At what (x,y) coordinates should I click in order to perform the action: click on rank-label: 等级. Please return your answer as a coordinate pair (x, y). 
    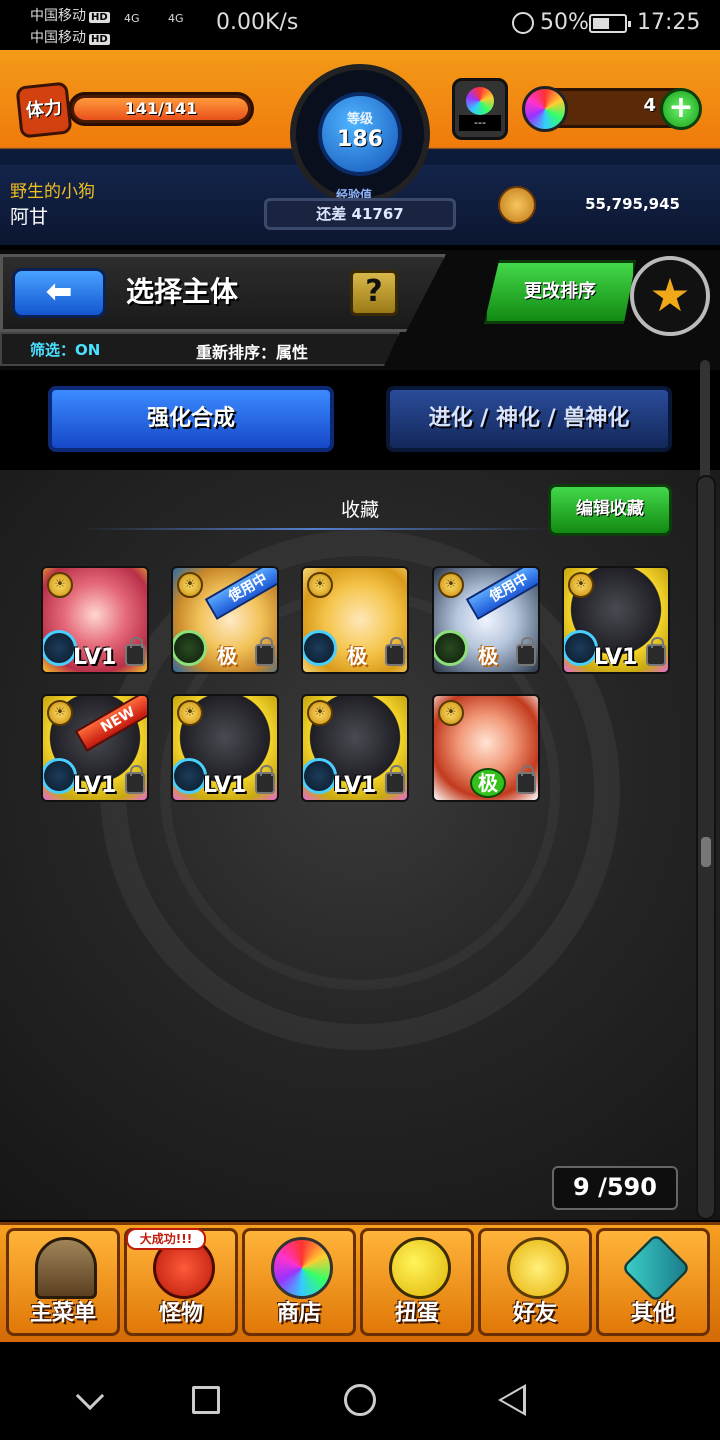
    Looking at the image, I should click on (359, 119).